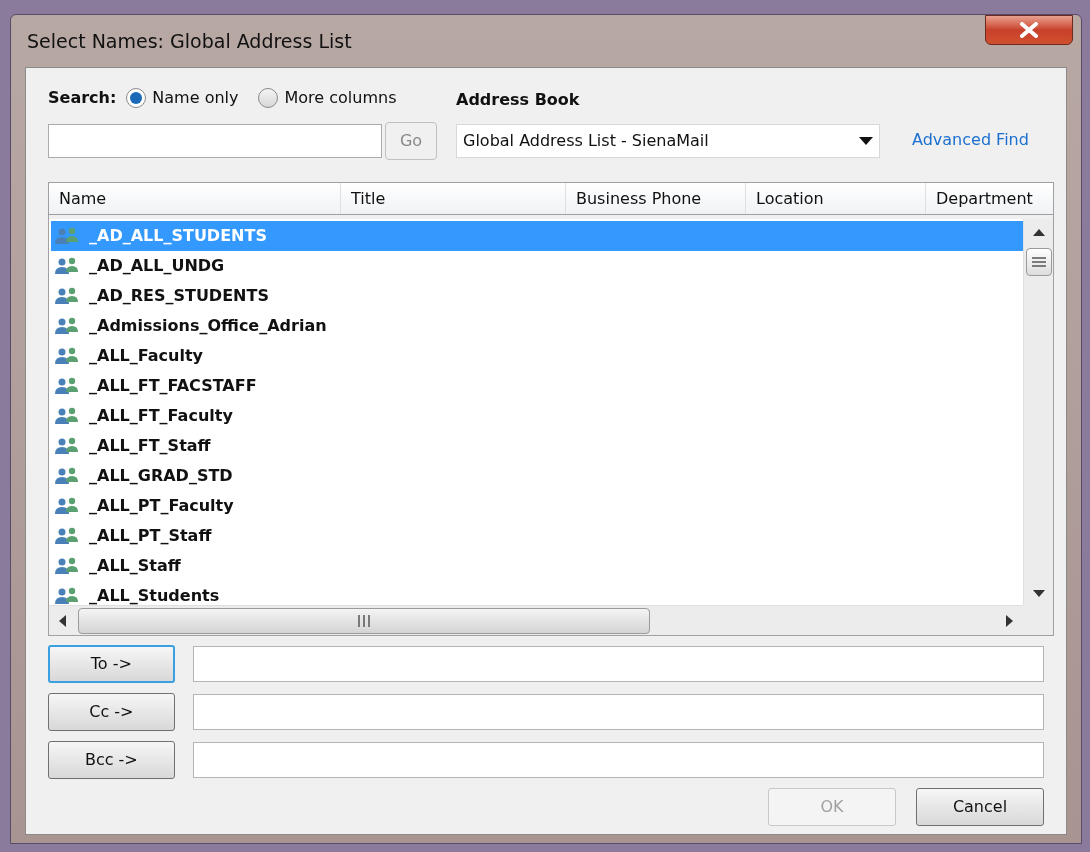 This screenshot has height=852, width=1090. I want to click on list-row: _ALL_GRAD_STD, so click(537, 476).